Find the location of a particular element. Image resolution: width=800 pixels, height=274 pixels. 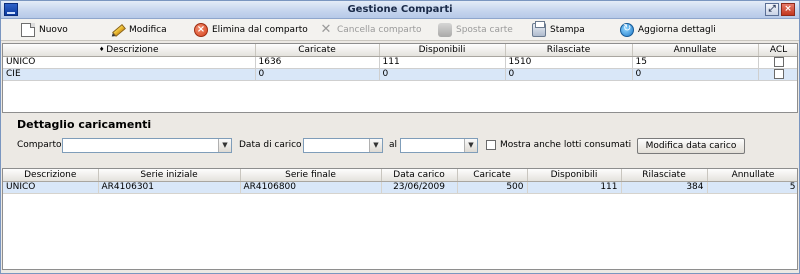

col-acl-header: ACL is located at coordinates (777, 50).